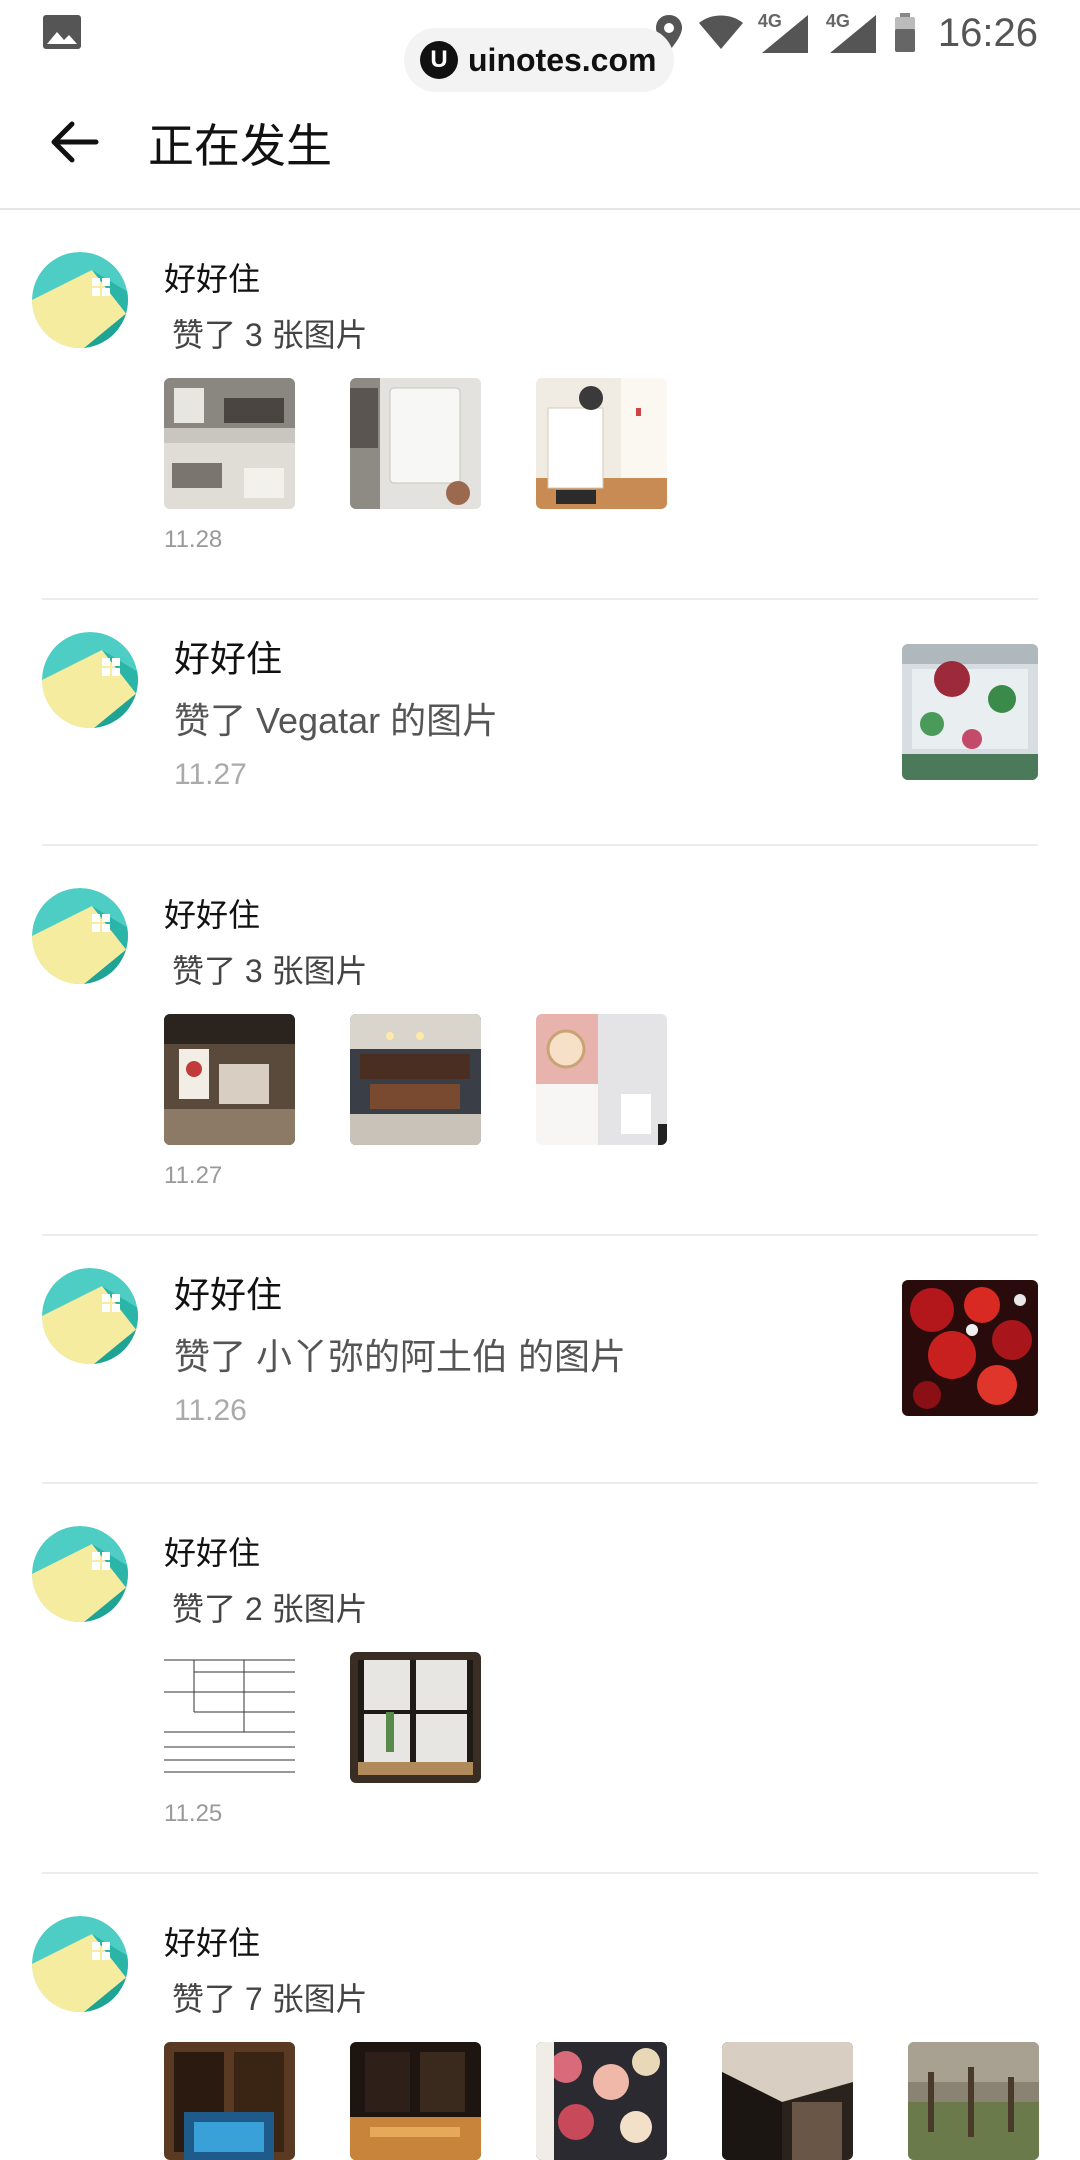 The width and height of the screenshot is (1080, 2160). I want to click on clock: 16:26, so click(987, 32).